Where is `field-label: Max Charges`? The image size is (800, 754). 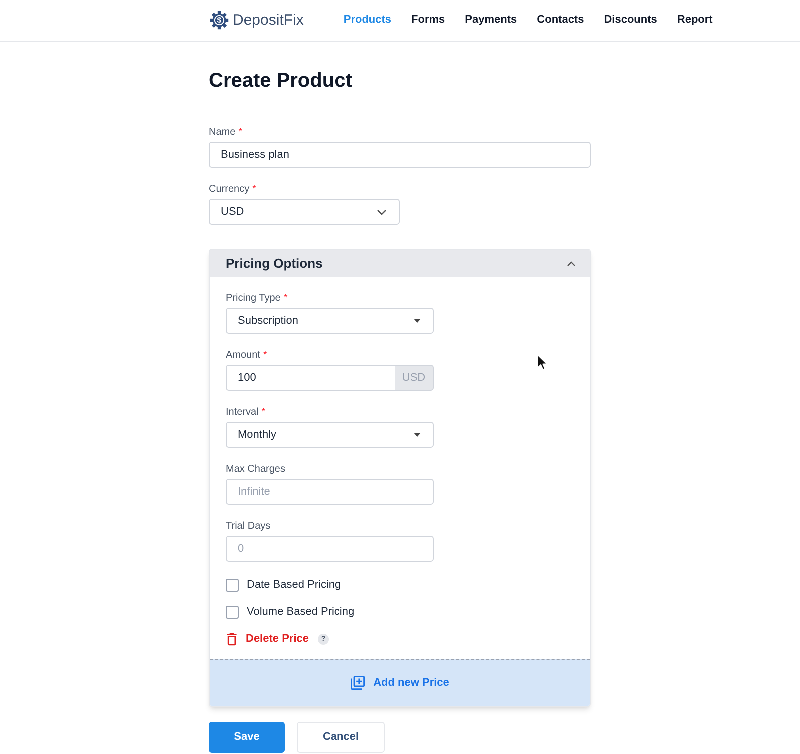
field-label: Max Charges is located at coordinates (256, 470).